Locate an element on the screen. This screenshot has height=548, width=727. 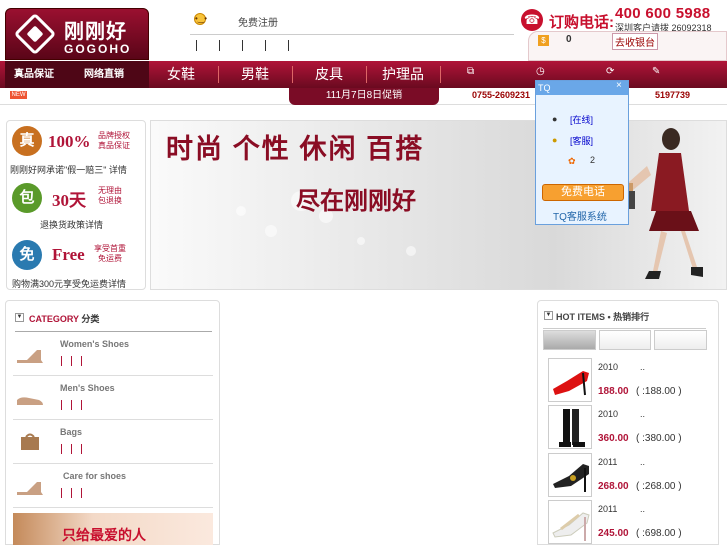
promo-note: 享受首重 免运费 is located at coordinates (110, 253).